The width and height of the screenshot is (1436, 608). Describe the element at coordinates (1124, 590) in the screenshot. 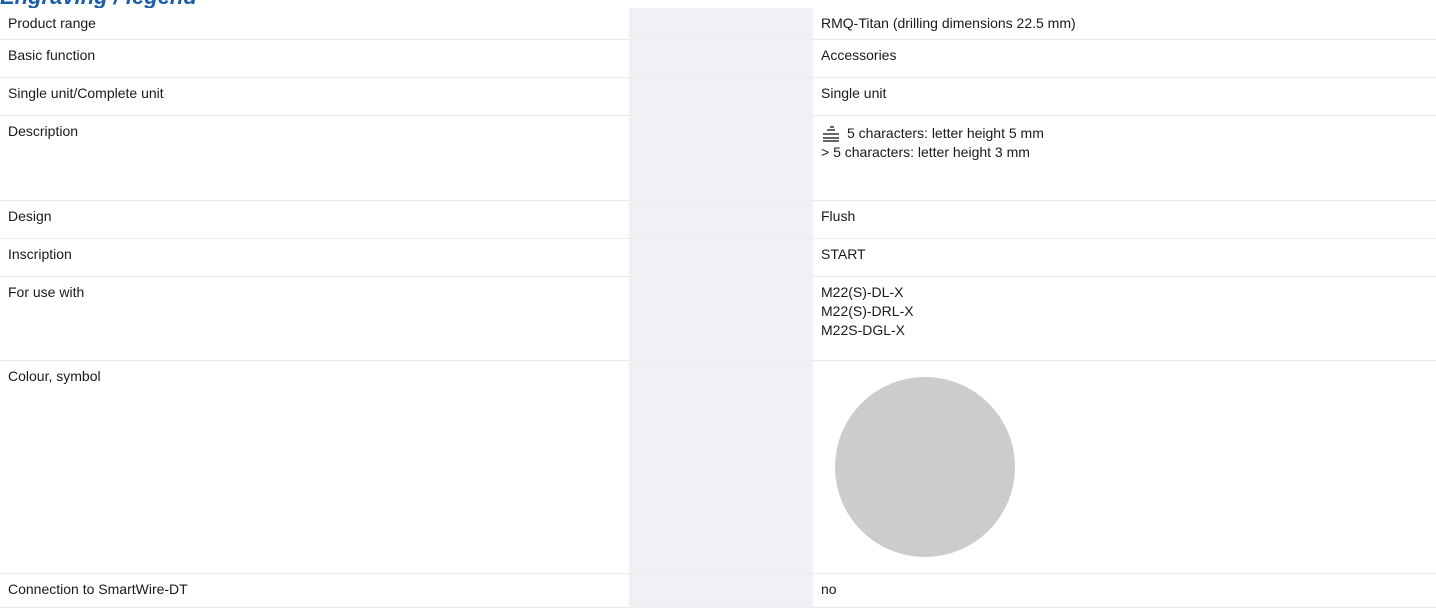

I see `spec-value: no` at that location.